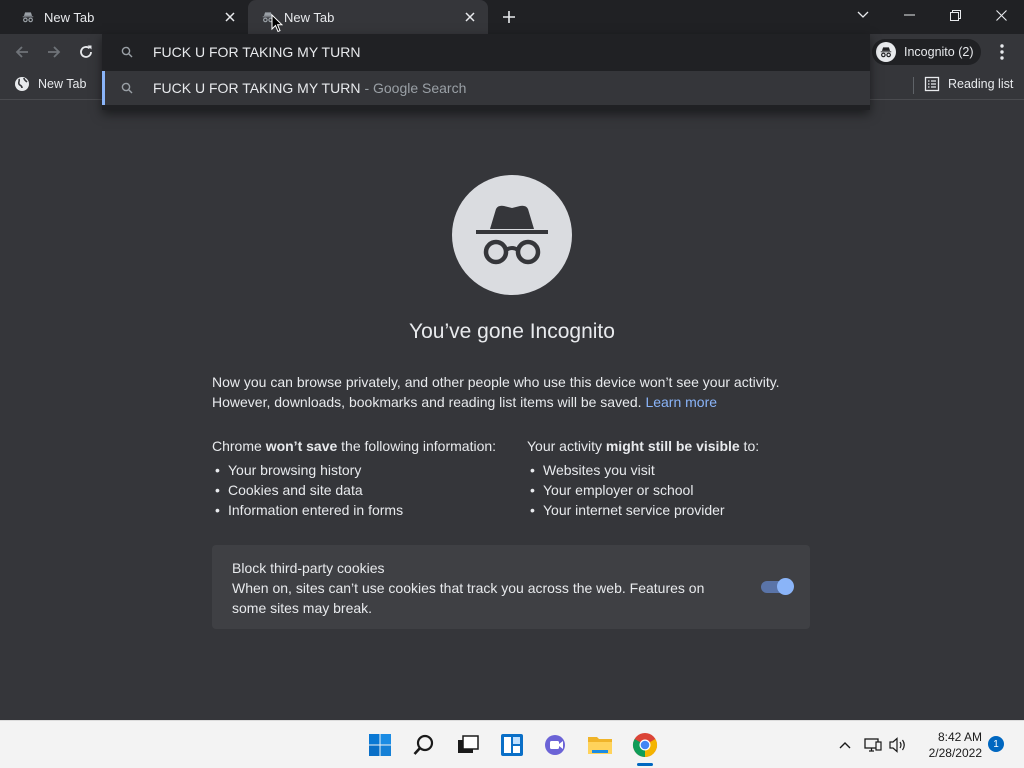 The height and width of the screenshot is (768, 1024). I want to click on cookie-card-title: Block third-party cookies, so click(308, 568).